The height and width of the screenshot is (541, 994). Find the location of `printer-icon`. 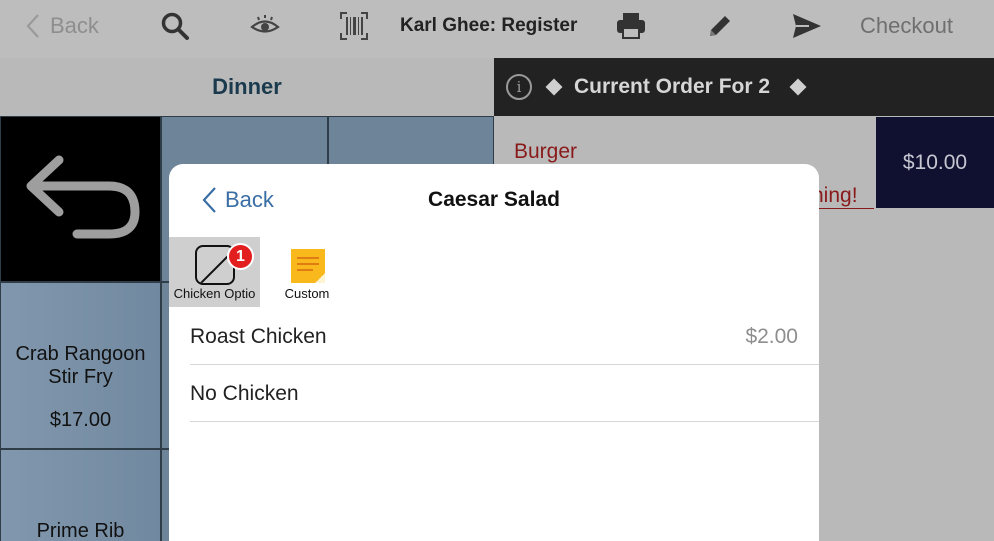

printer-icon is located at coordinates (631, 26).